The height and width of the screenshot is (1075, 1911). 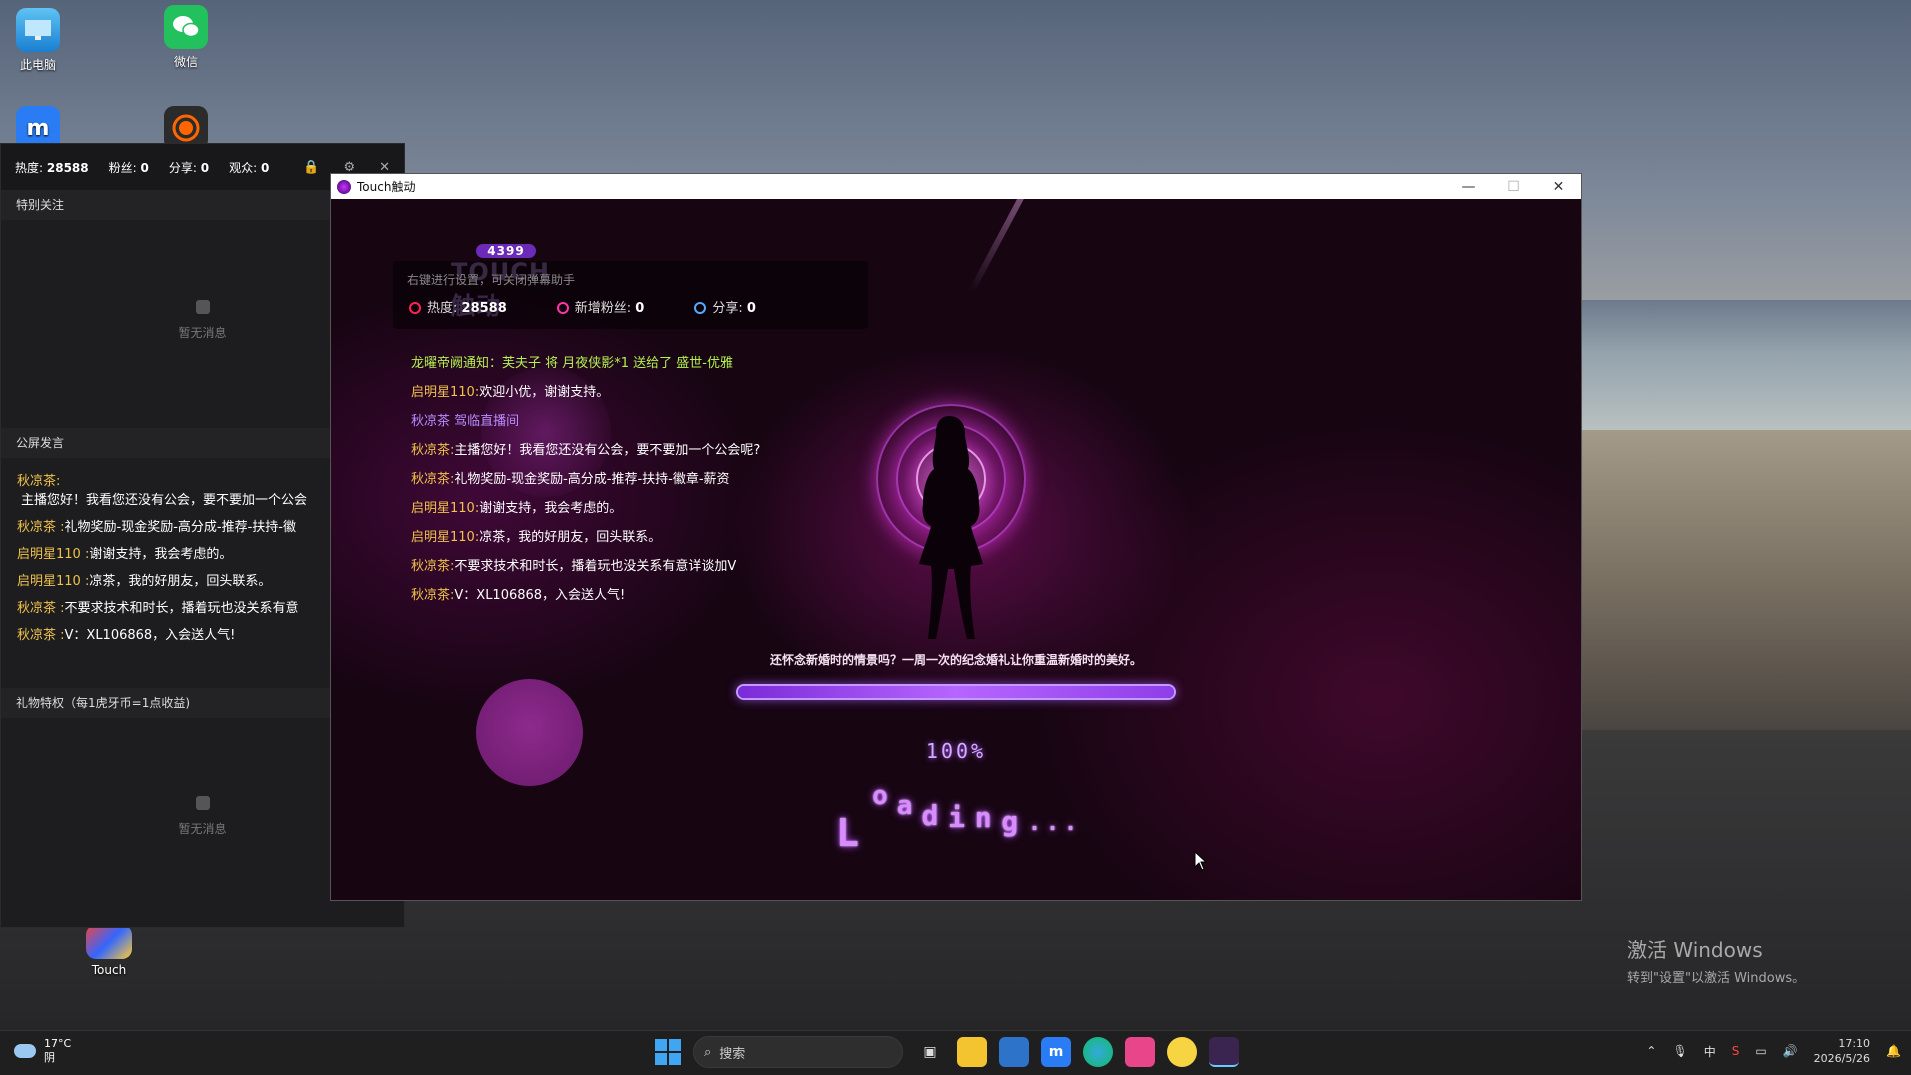 I want to click on feed-notify-line: 龙曜帝阙通知：芙夫子 将 月夜侠影*1 送给了 盛世-优雅, so click(x=572, y=363).